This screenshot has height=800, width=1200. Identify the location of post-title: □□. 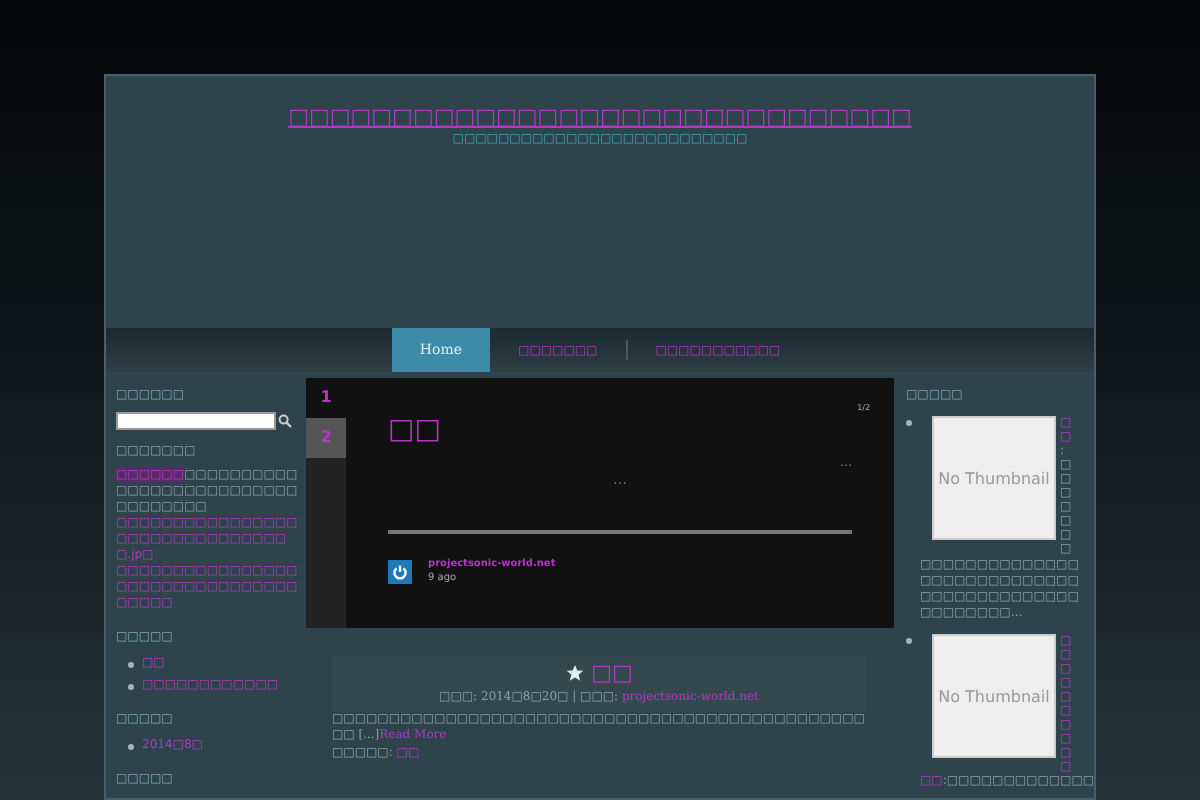
(612, 673).